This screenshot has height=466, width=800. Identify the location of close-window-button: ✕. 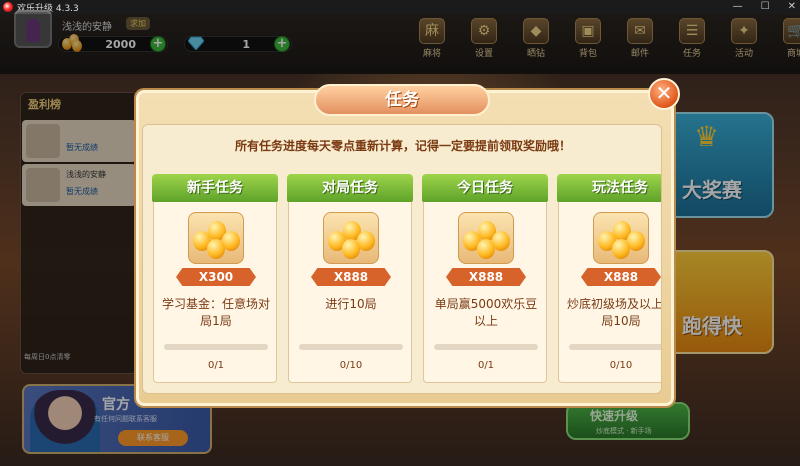
(792, 7).